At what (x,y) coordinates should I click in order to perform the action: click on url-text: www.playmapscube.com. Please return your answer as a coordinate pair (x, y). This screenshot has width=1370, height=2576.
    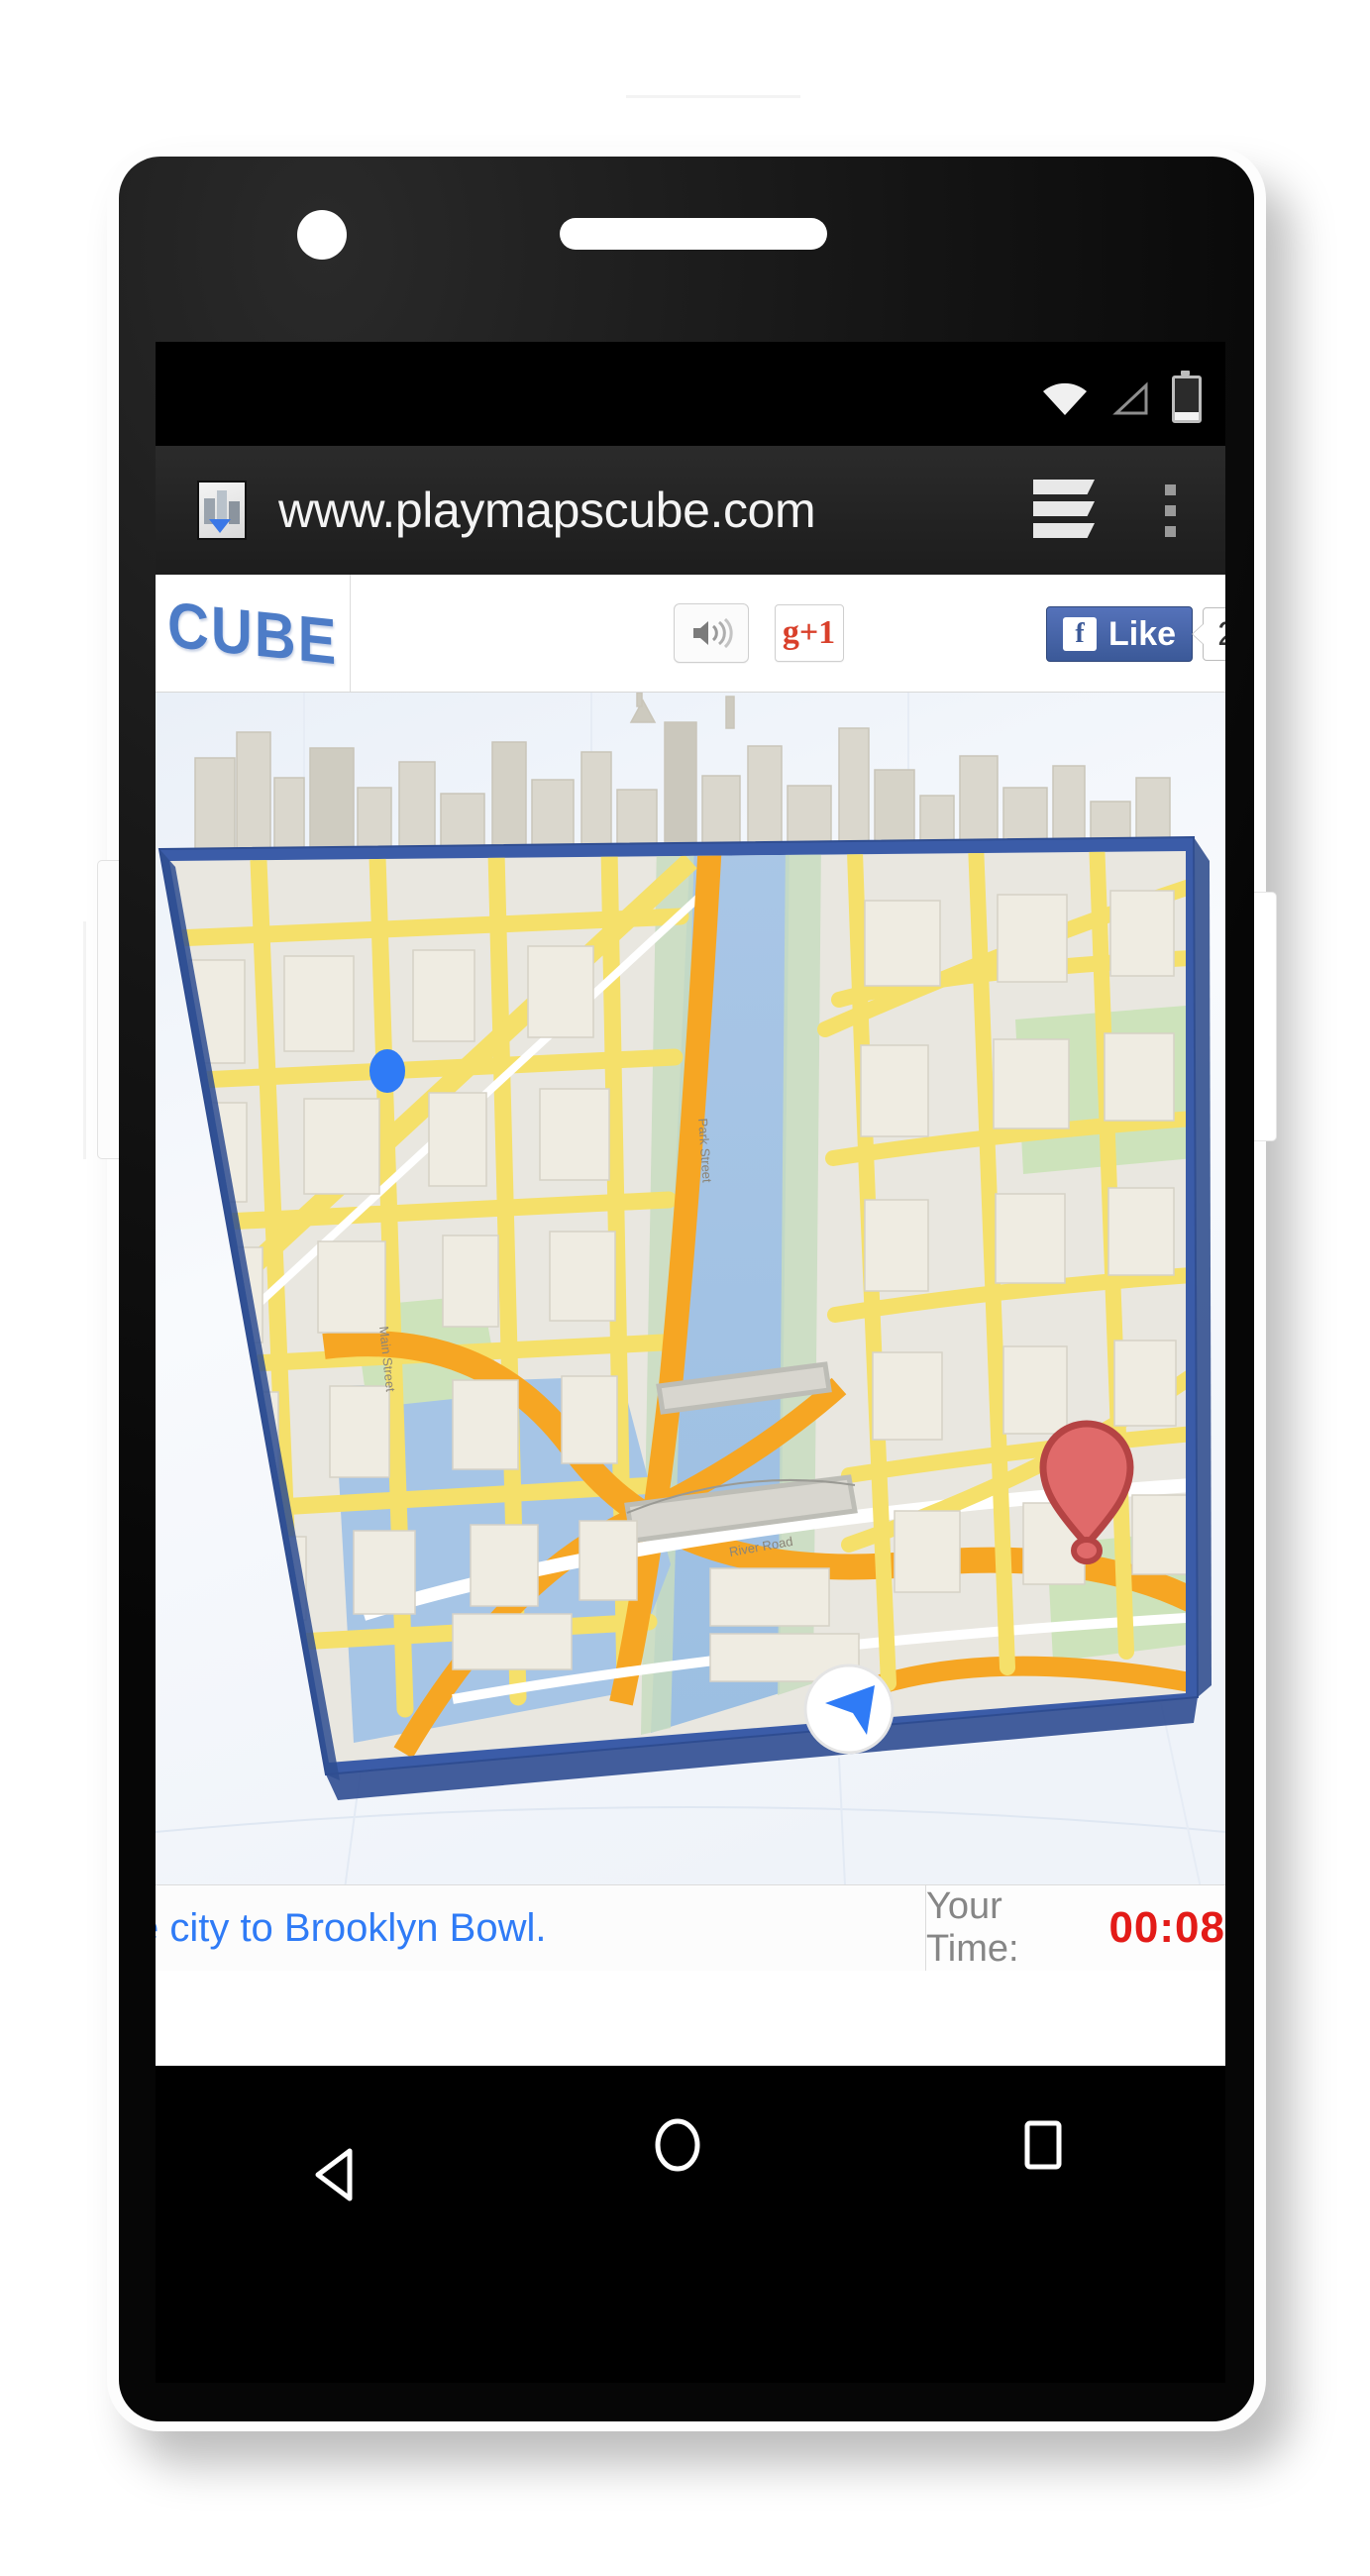
    Looking at the image, I should click on (655, 511).